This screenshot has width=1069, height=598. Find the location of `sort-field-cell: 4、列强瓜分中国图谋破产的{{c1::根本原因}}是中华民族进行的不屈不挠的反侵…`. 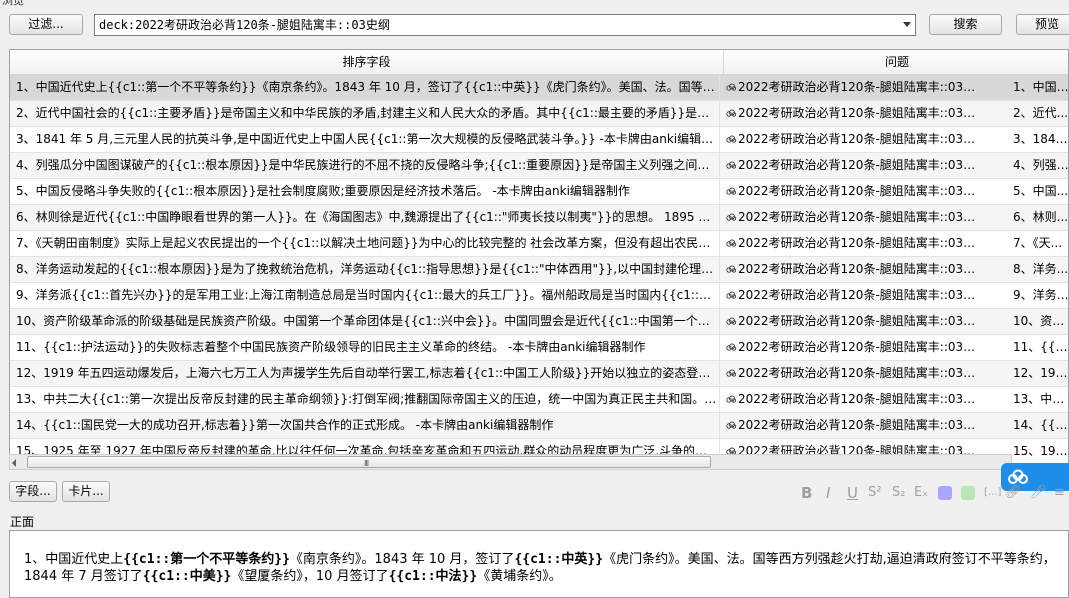

sort-field-cell: 4、列强瓜分中国图谋破产的{{c1::根本原因}}是中华民族进行的不屈不挠的反侵… is located at coordinates (368, 165).